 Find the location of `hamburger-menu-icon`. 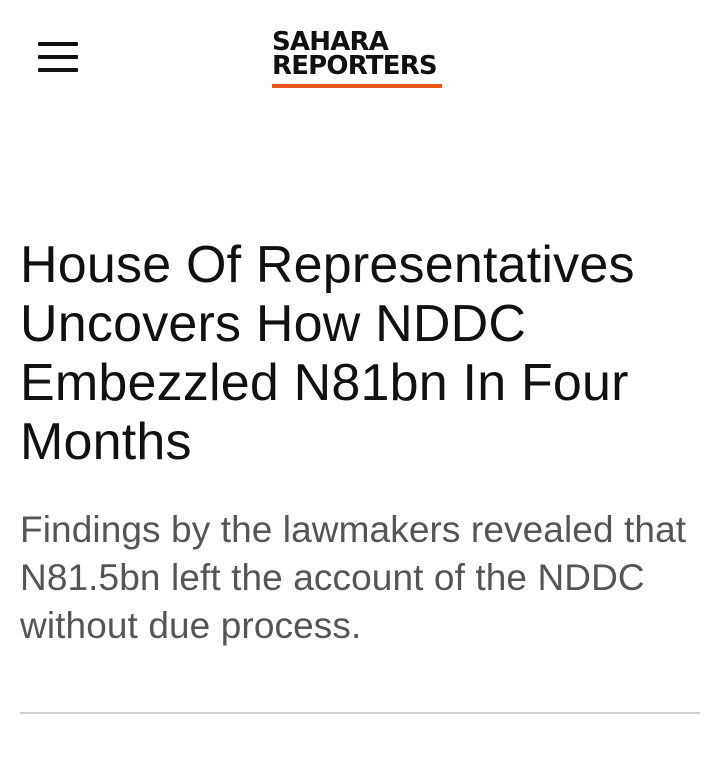

hamburger-menu-icon is located at coordinates (58, 57).